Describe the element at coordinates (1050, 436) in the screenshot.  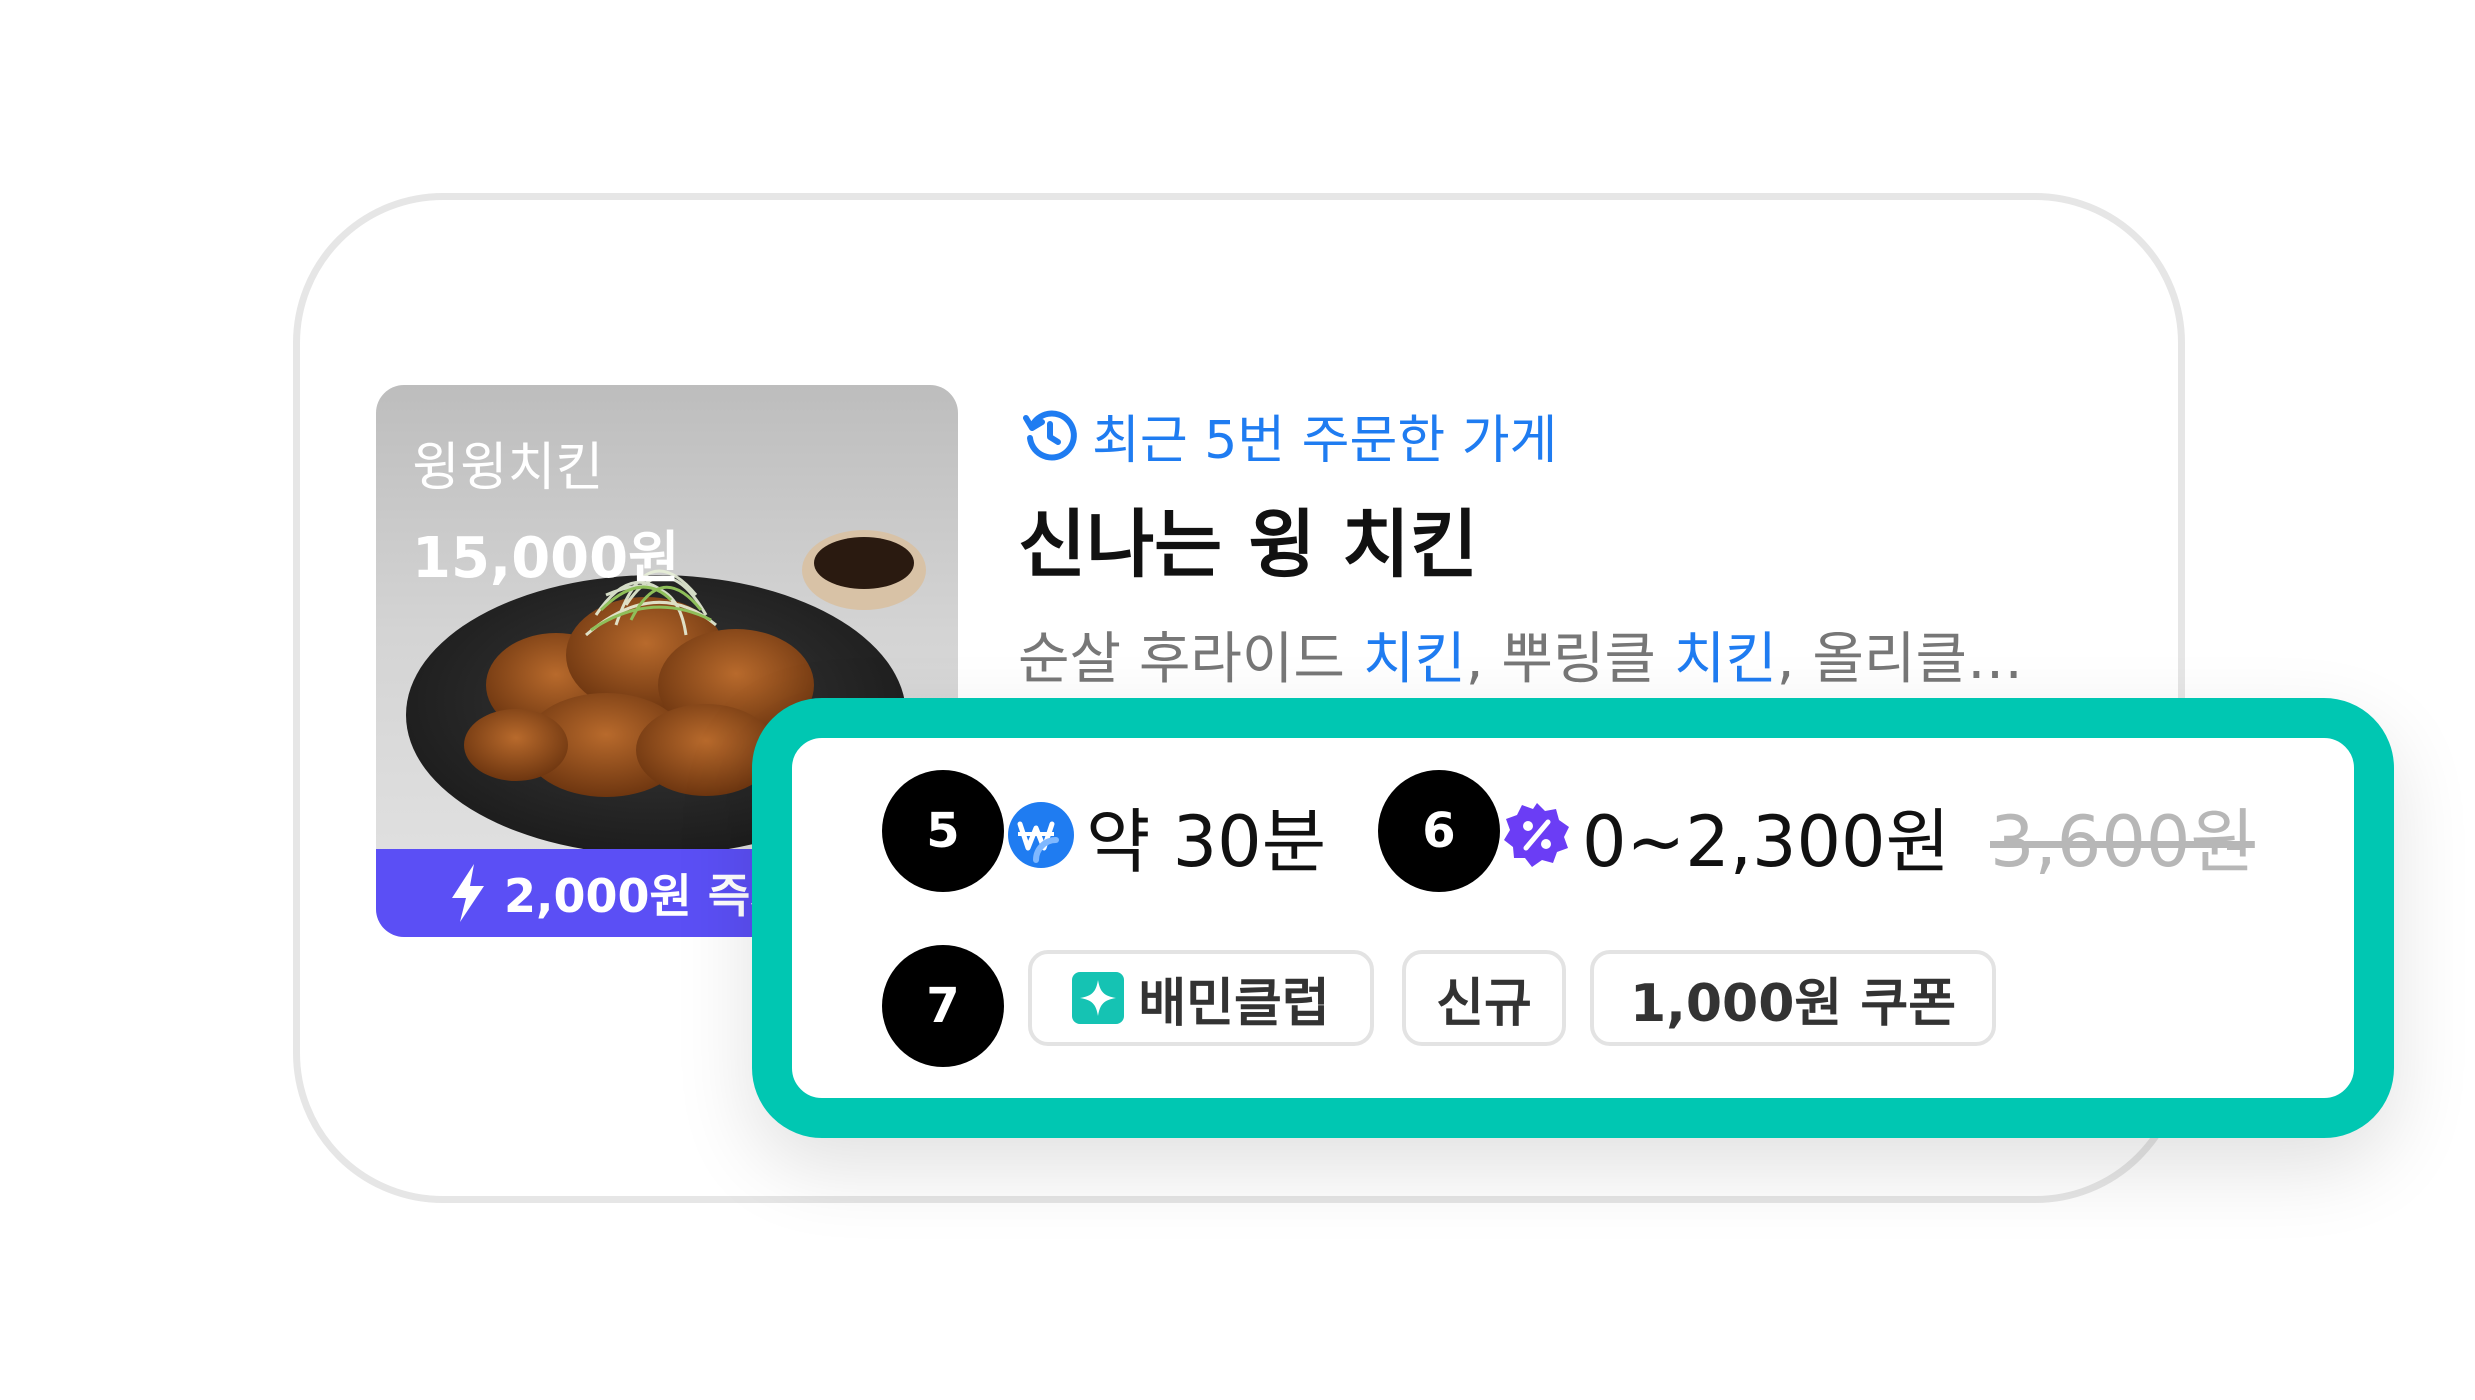
I see `history-clock-icon` at that location.